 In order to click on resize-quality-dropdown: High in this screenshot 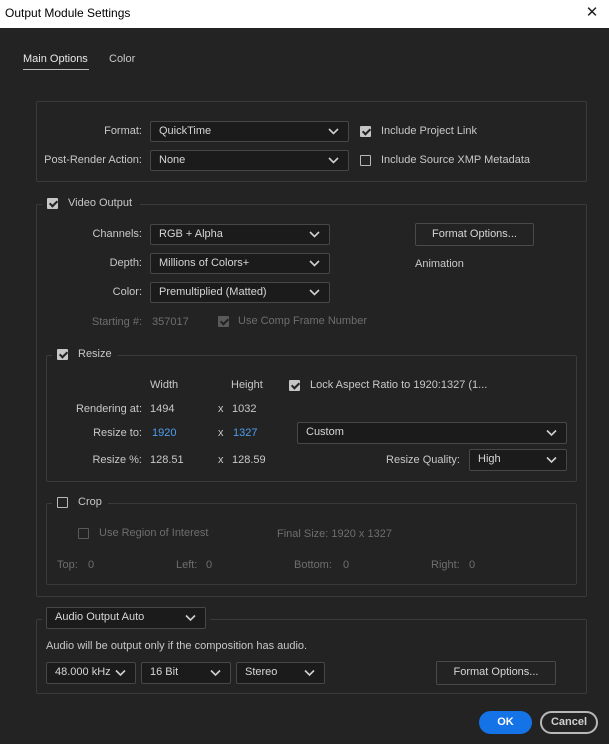, I will do `click(518, 460)`.